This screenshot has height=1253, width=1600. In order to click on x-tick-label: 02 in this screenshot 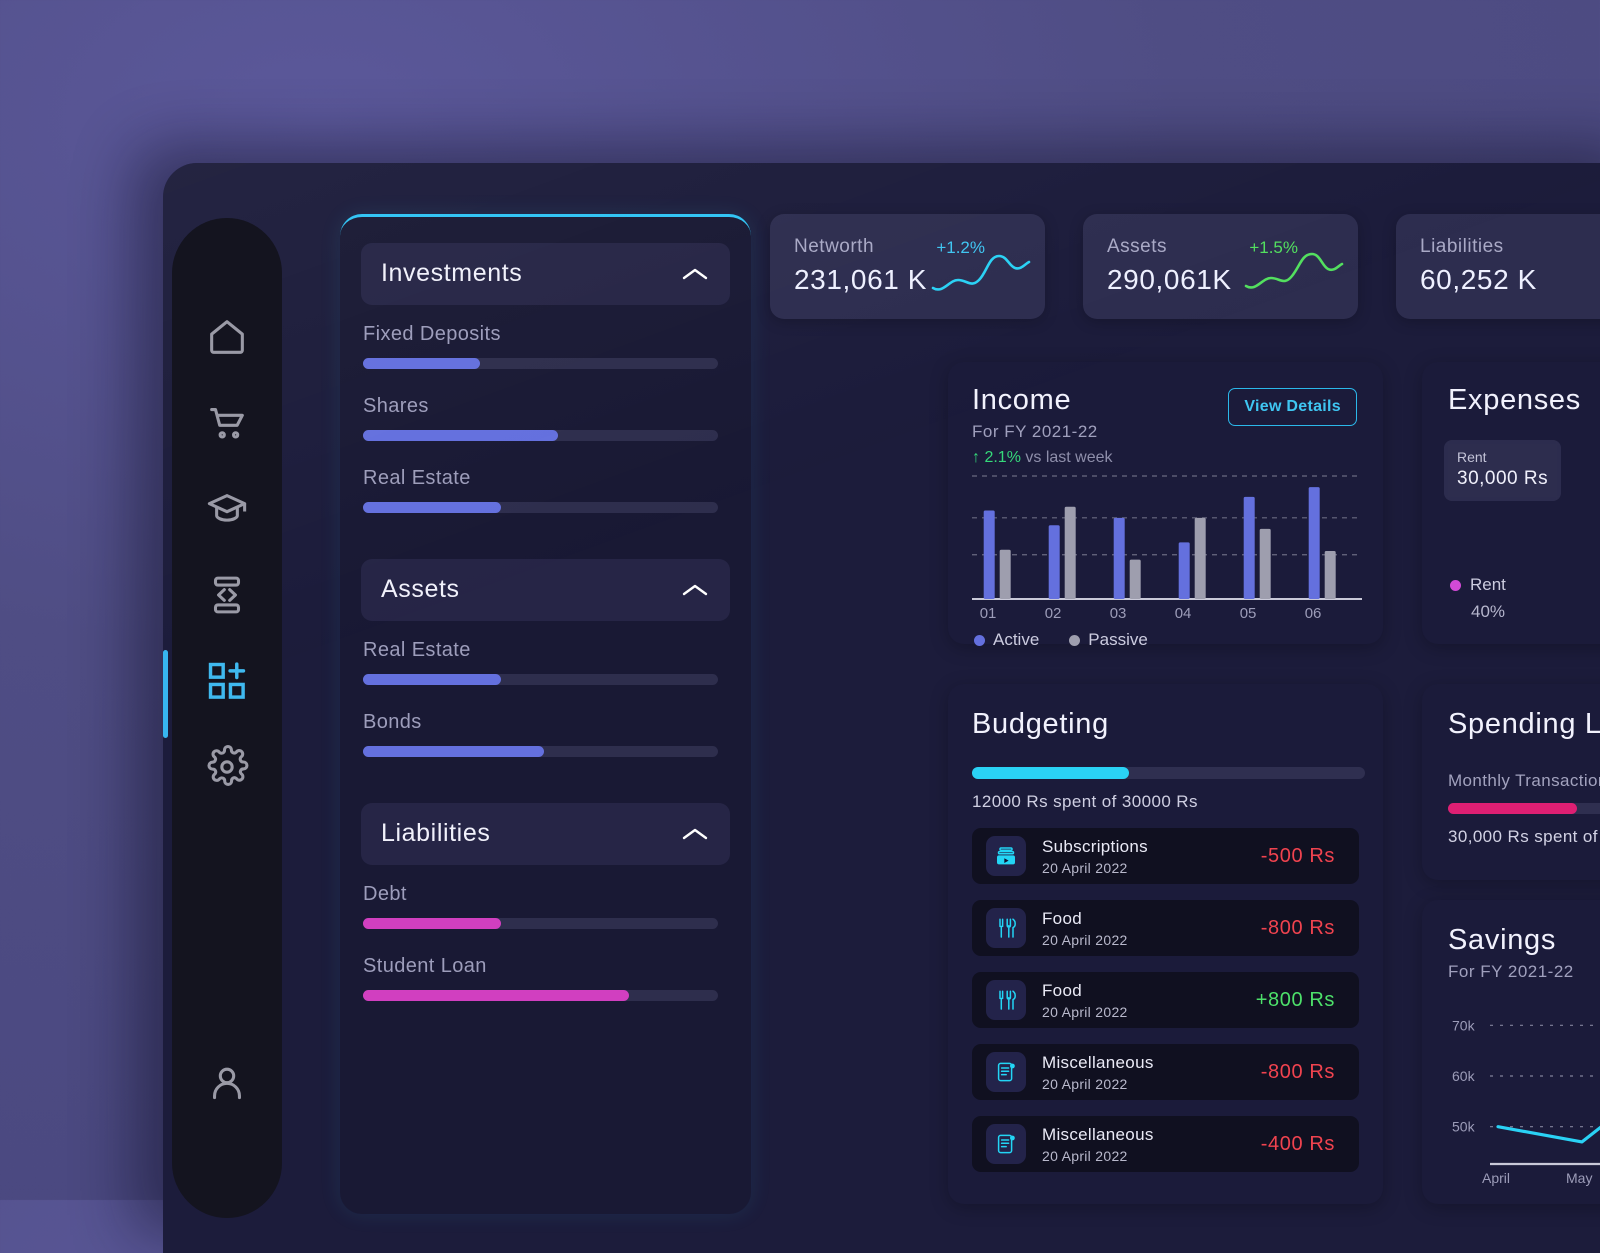, I will do `click(1053, 613)`.